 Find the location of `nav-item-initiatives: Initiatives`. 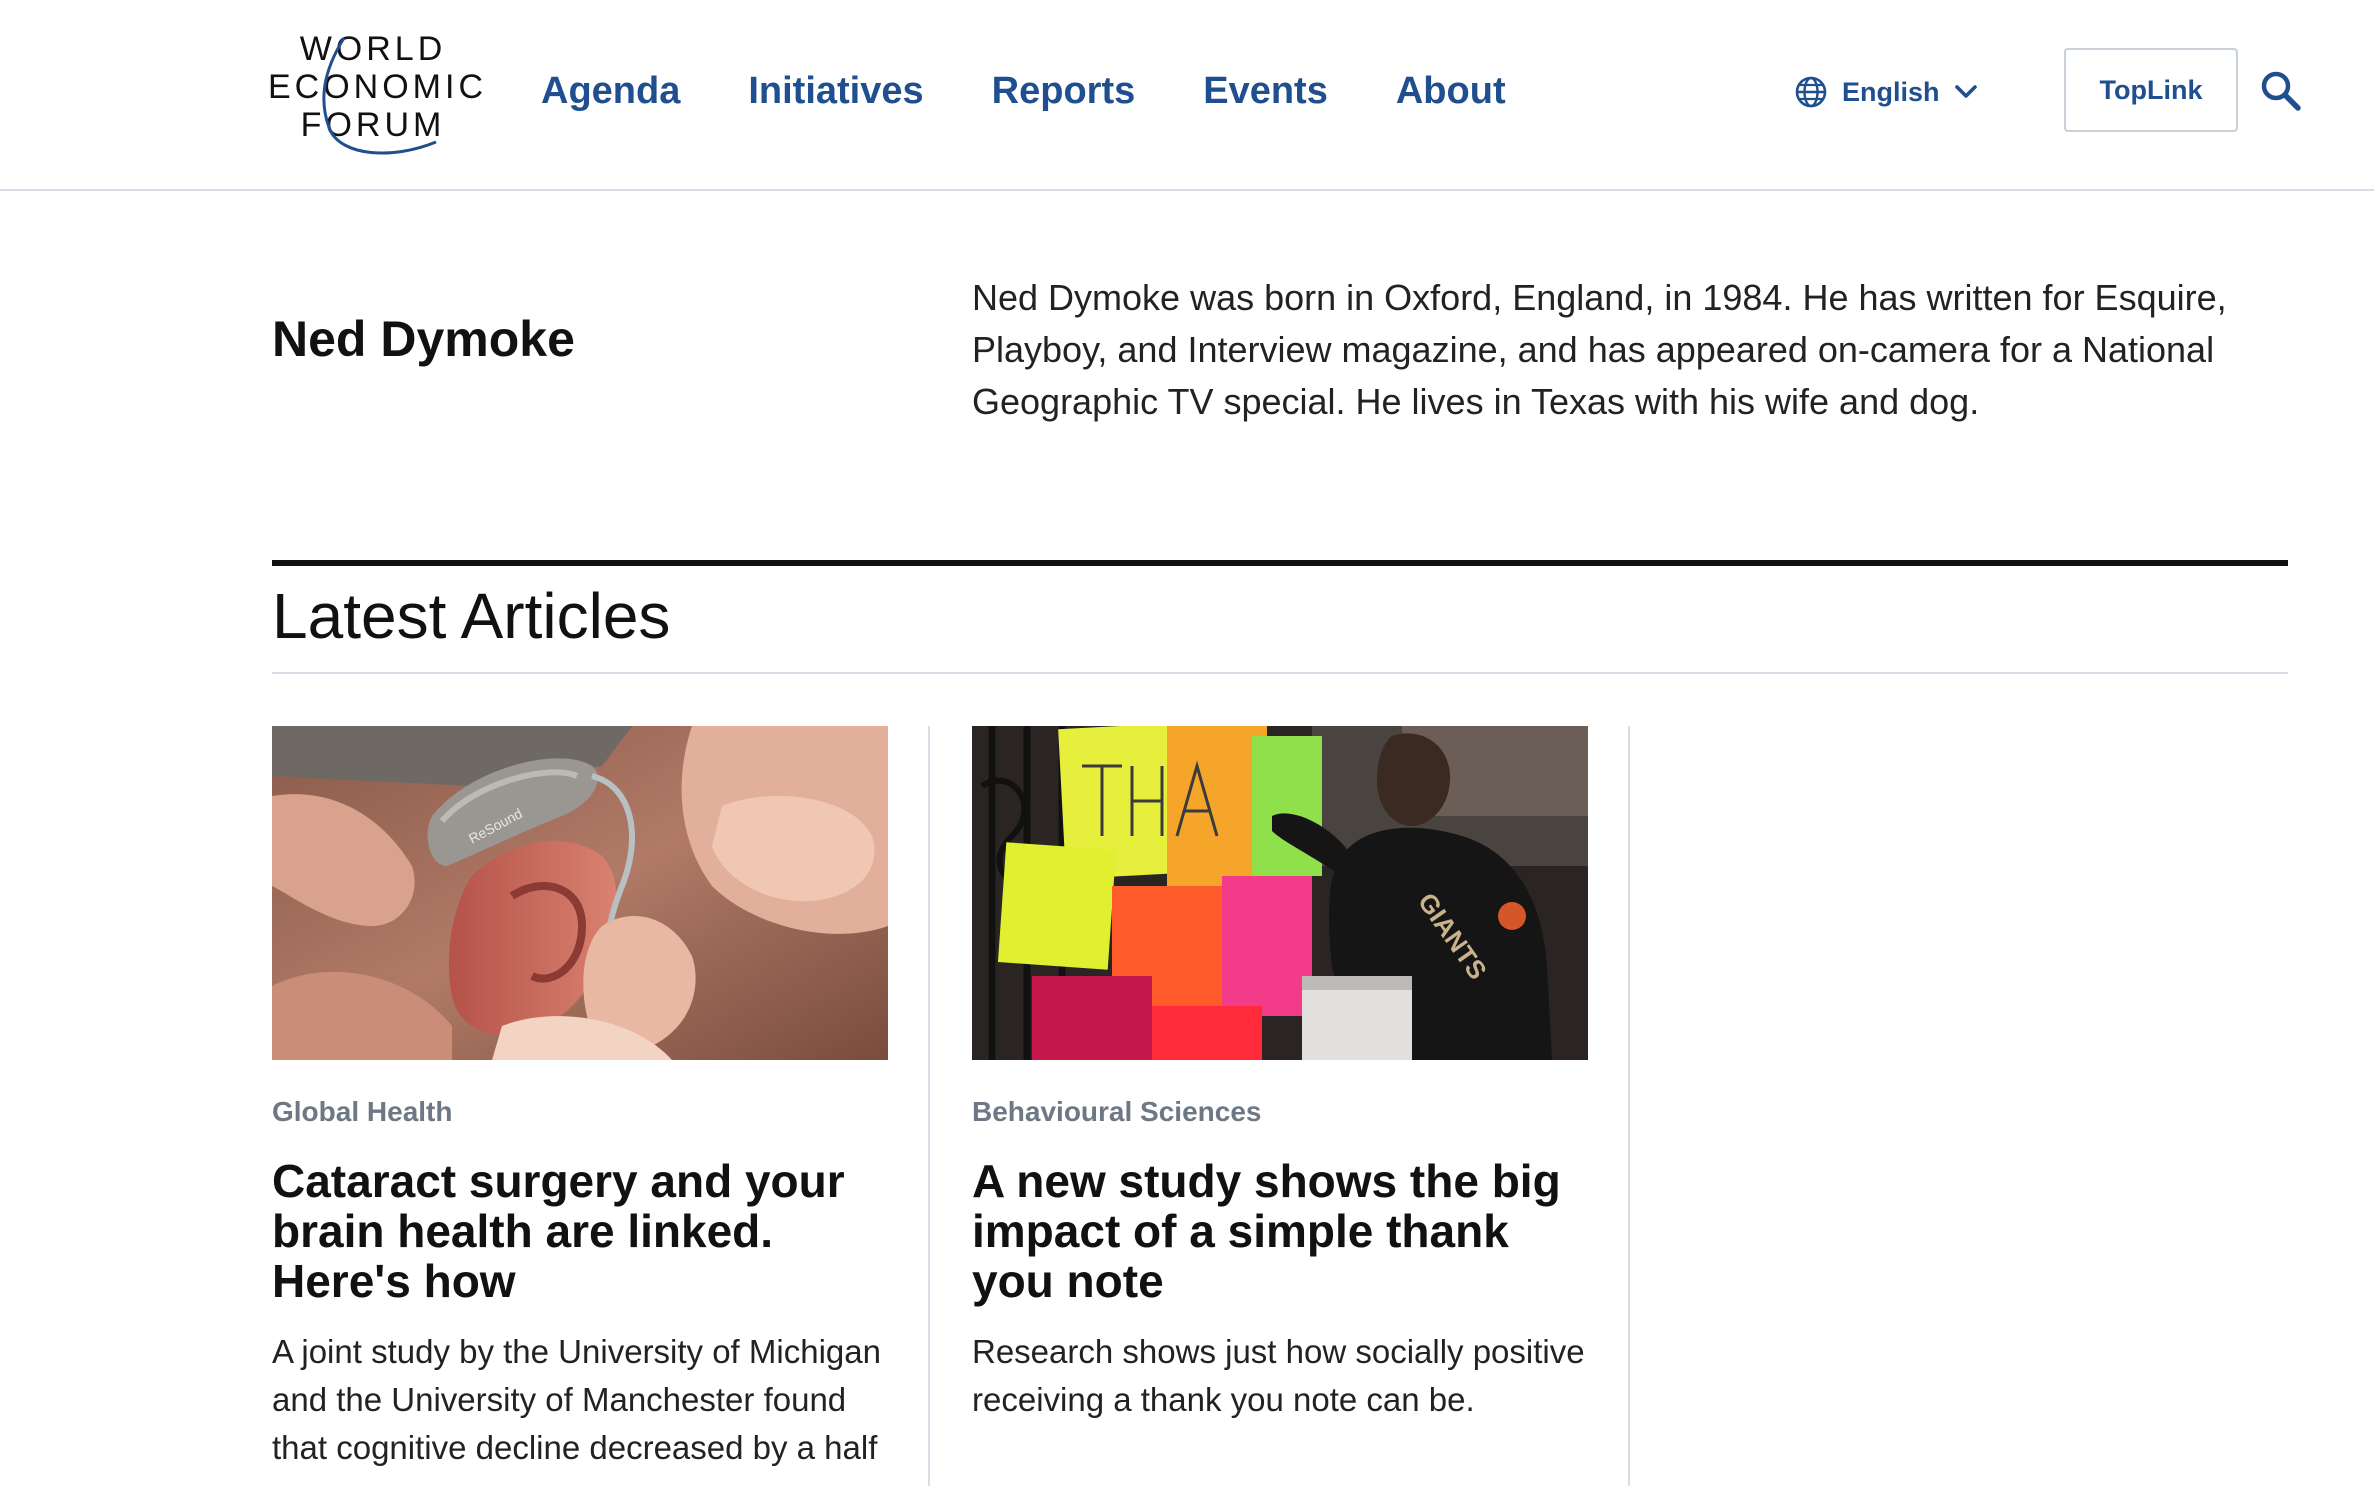

nav-item-initiatives: Initiatives is located at coordinates (835, 91).